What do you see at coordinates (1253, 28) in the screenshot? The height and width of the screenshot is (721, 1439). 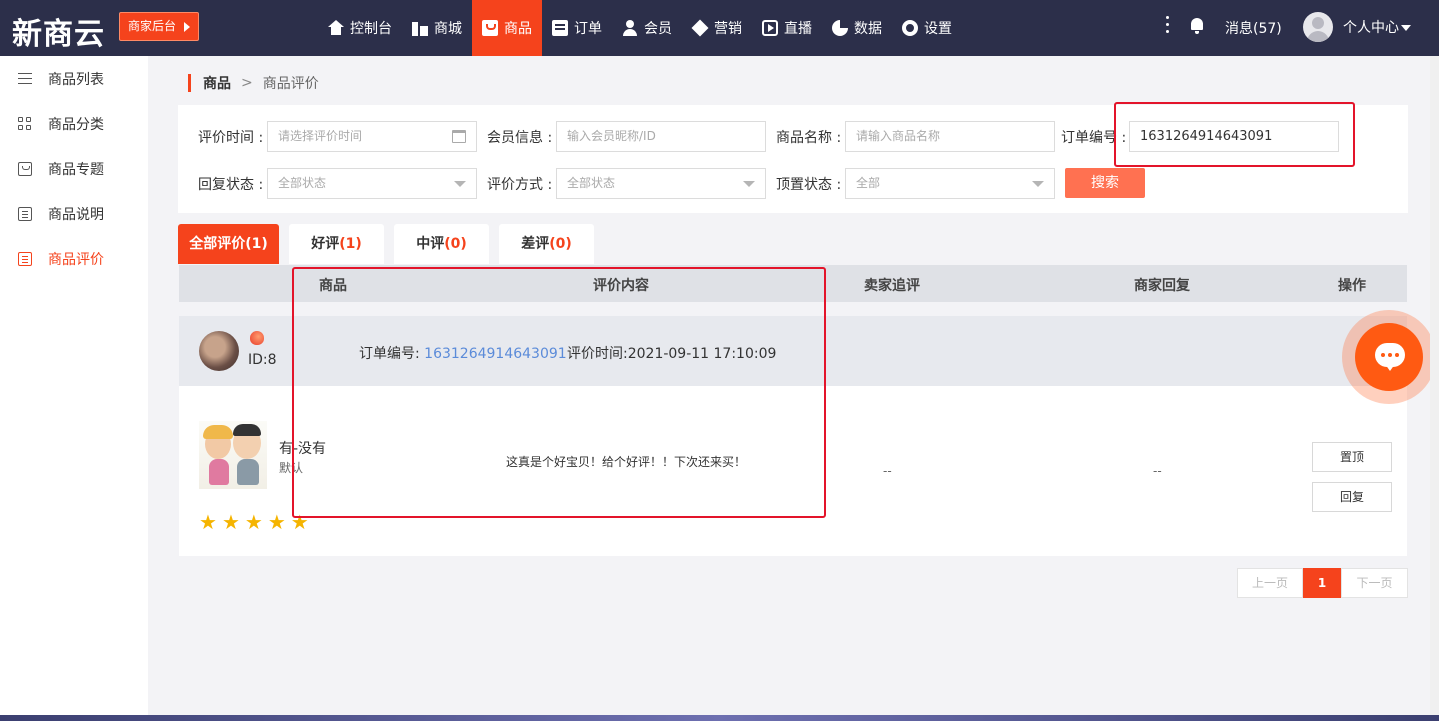 I see `messages-link: 消息(57)` at bounding box center [1253, 28].